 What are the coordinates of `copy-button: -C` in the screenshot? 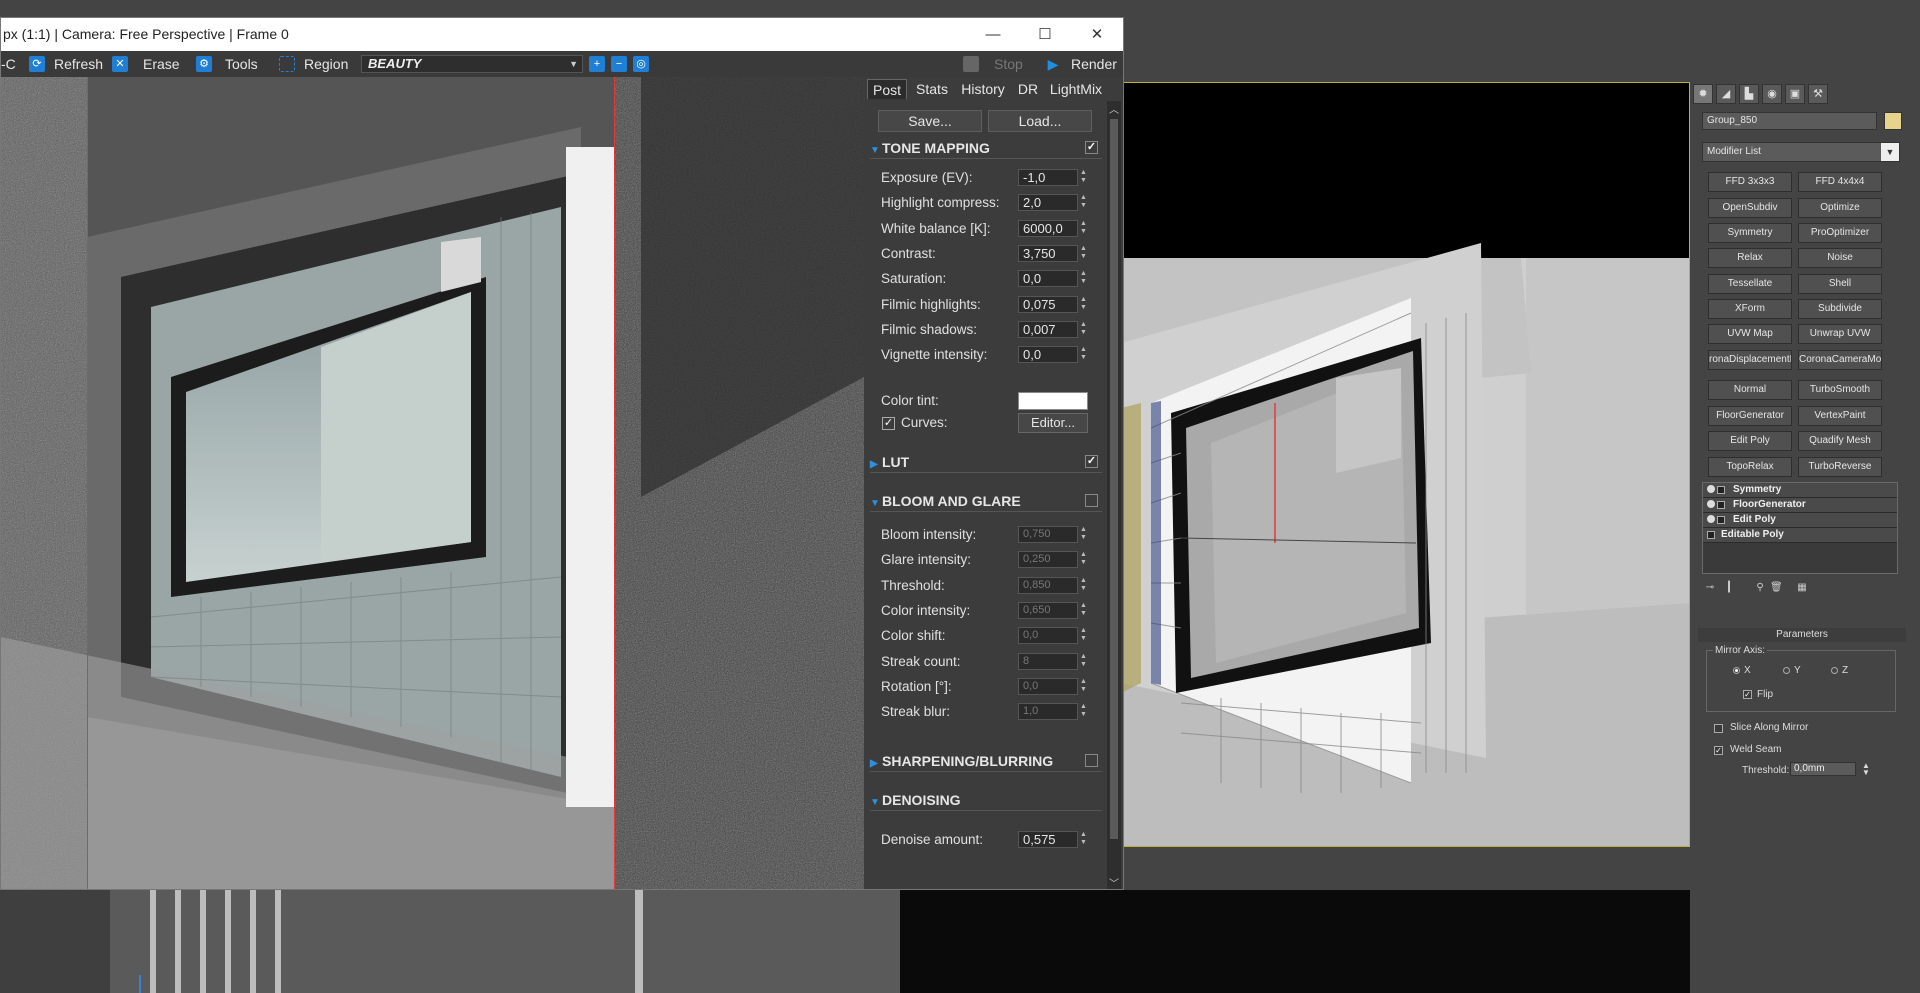 It's located at (8, 64).